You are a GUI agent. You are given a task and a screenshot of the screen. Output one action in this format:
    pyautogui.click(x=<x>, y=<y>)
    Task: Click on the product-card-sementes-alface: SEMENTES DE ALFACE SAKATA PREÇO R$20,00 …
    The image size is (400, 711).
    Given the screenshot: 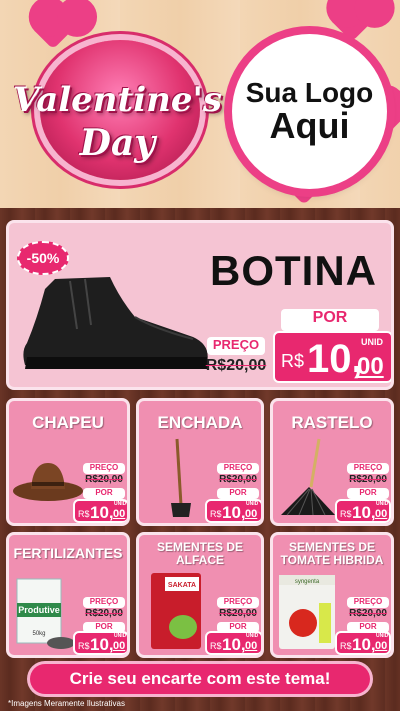 What is the action you would take?
    pyautogui.click(x=200, y=595)
    